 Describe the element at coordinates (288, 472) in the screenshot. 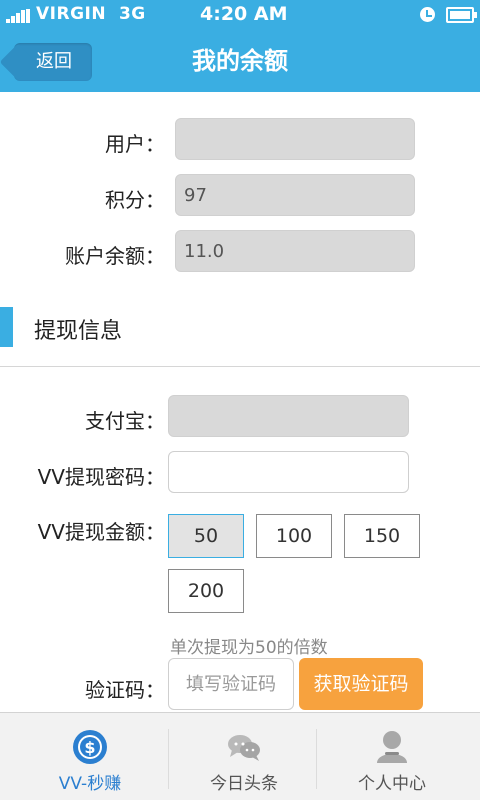

I see `password-field` at that location.